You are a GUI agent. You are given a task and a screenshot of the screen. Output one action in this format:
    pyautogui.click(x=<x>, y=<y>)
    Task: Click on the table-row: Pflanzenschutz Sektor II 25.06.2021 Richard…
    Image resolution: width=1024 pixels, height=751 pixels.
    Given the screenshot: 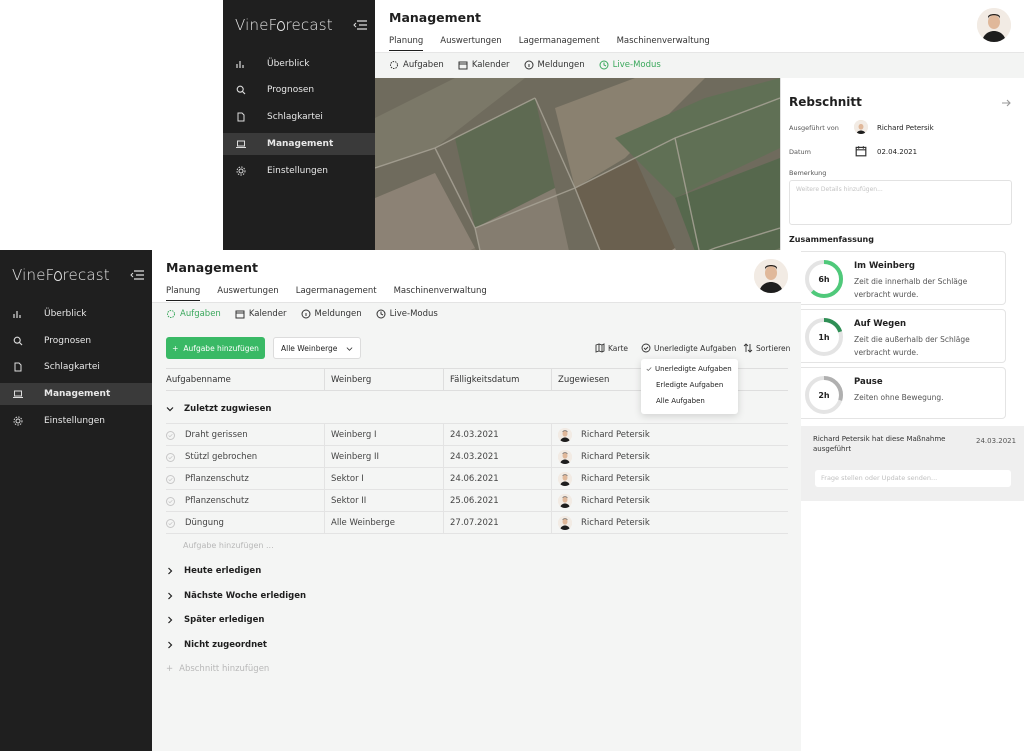 What is the action you would take?
    pyautogui.click(x=477, y=500)
    